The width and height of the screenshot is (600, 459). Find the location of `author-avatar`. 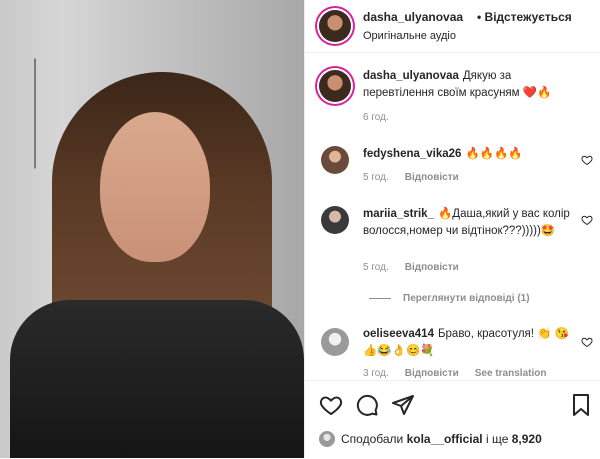

author-avatar is located at coordinates (335, 26).